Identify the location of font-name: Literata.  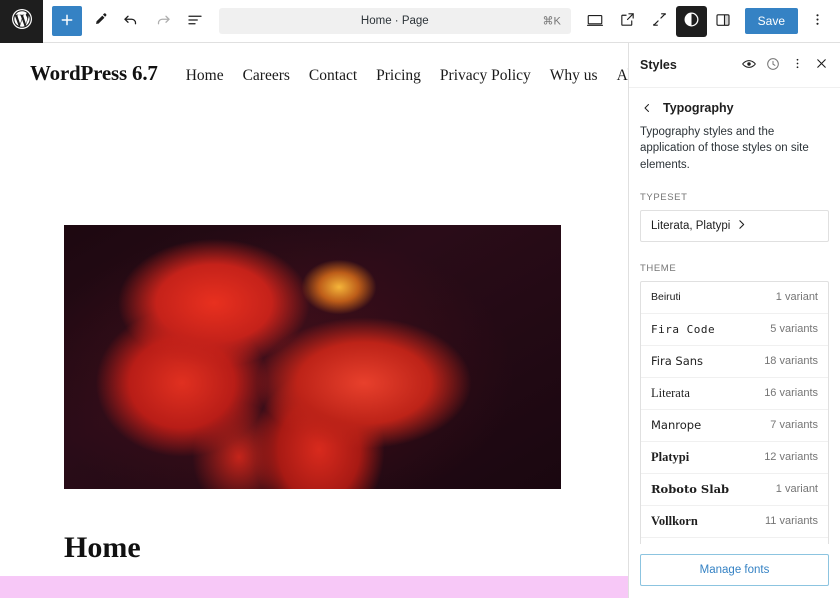
(670, 392).